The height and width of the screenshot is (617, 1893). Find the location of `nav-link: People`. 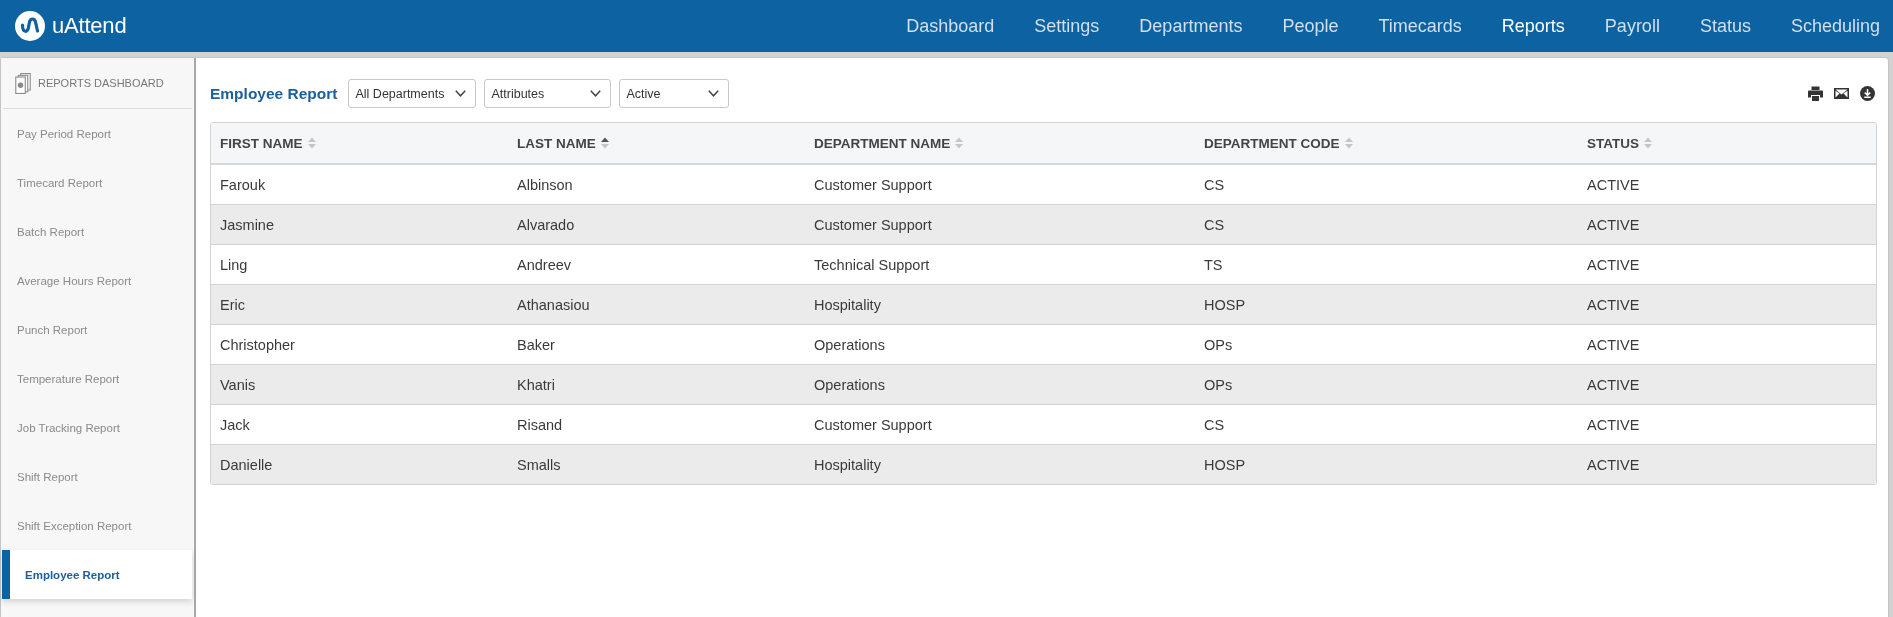

nav-link: People is located at coordinates (1310, 26).